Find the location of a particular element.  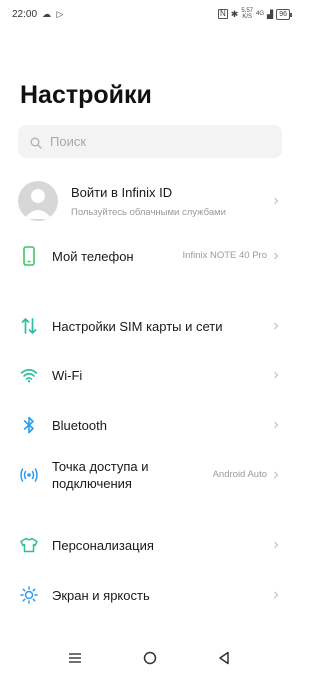

wifi-label: Wi-Fi is located at coordinates (67, 375).